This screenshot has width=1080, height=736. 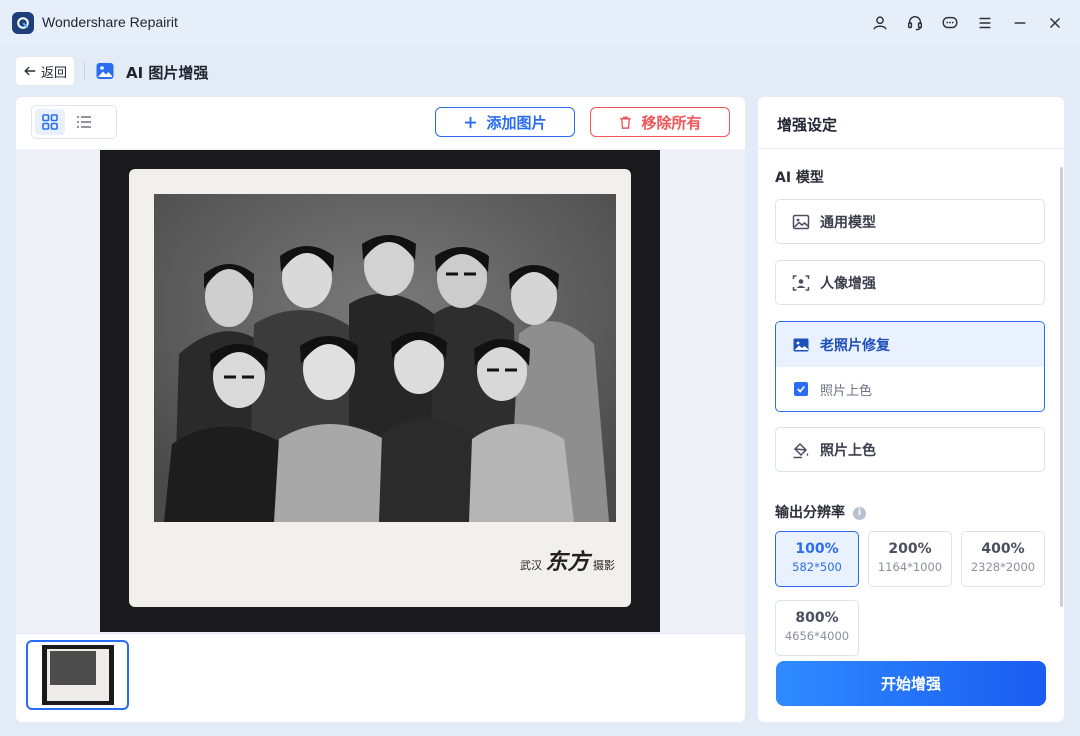 What do you see at coordinates (1020, 23) in the screenshot?
I see `minimize-icon` at bounding box center [1020, 23].